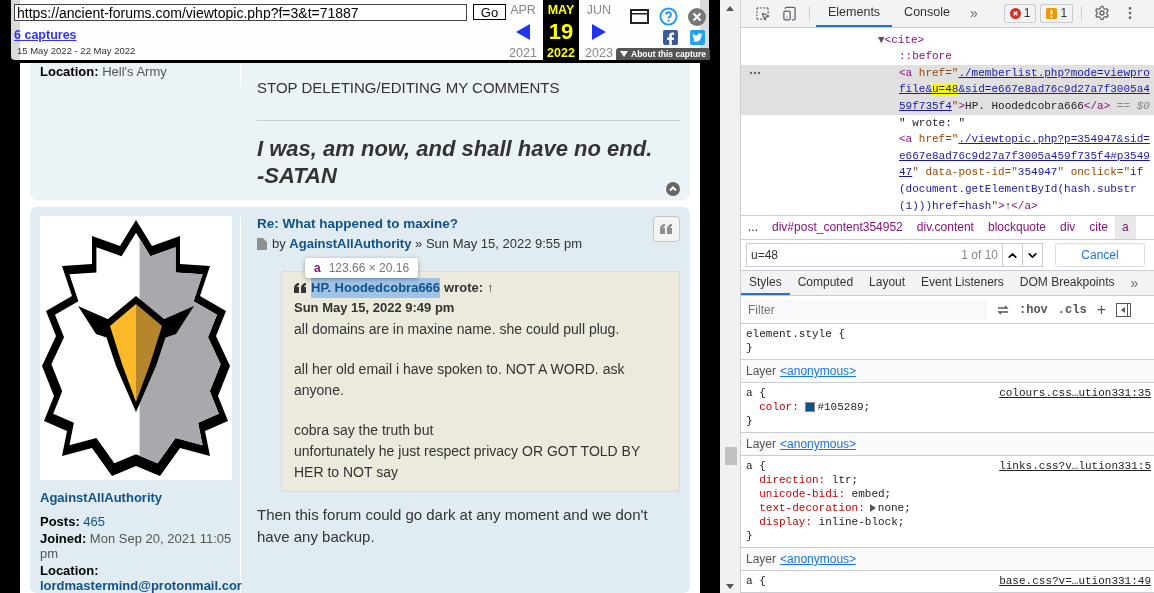  I want to click on jump-link: ↑, so click(490, 288).